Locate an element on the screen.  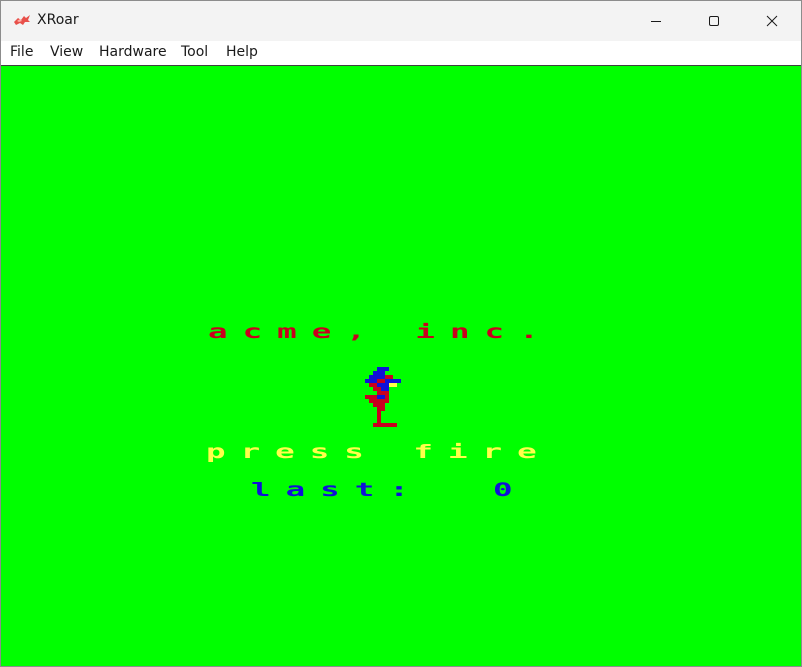
last-score: last: 0 is located at coordinates (389, 490).